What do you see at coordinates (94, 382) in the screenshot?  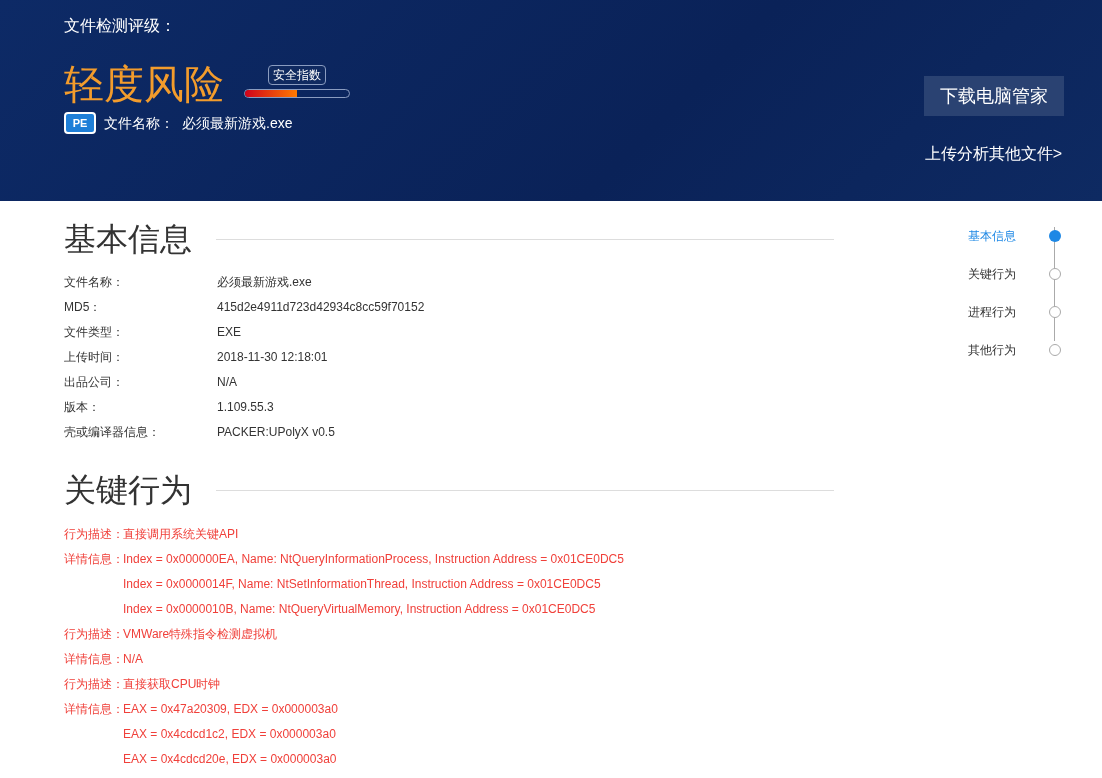 I see `info-label: 出品公司：` at bounding box center [94, 382].